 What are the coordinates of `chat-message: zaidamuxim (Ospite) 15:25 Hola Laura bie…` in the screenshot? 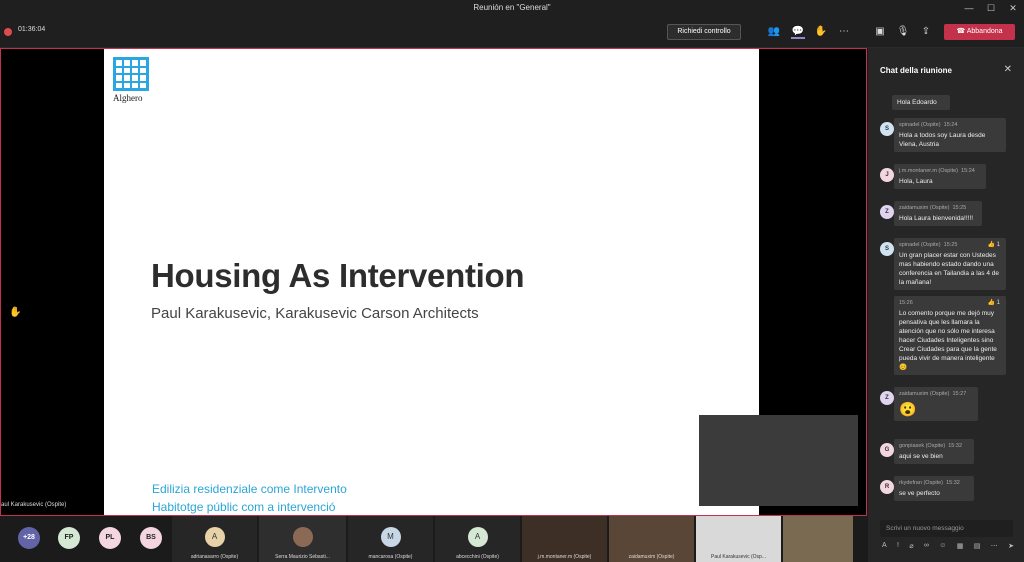 It's located at (938, 213).